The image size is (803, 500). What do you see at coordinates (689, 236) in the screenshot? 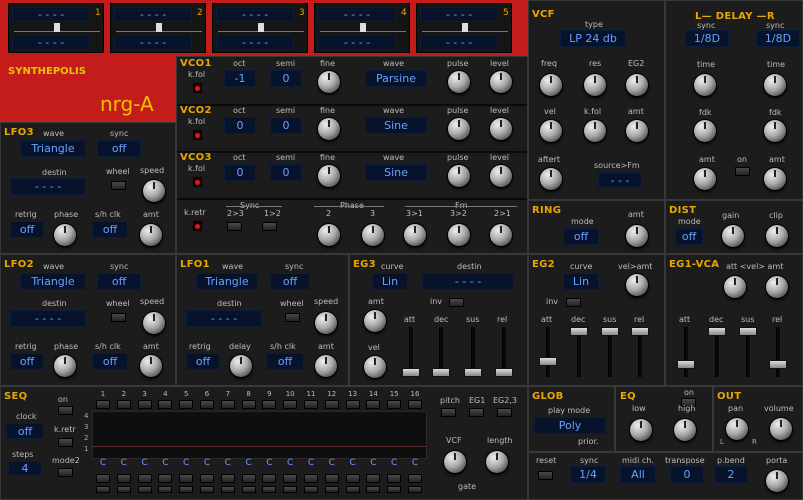
I see `dist-mode-display: off` at bounding box center [689, 236].